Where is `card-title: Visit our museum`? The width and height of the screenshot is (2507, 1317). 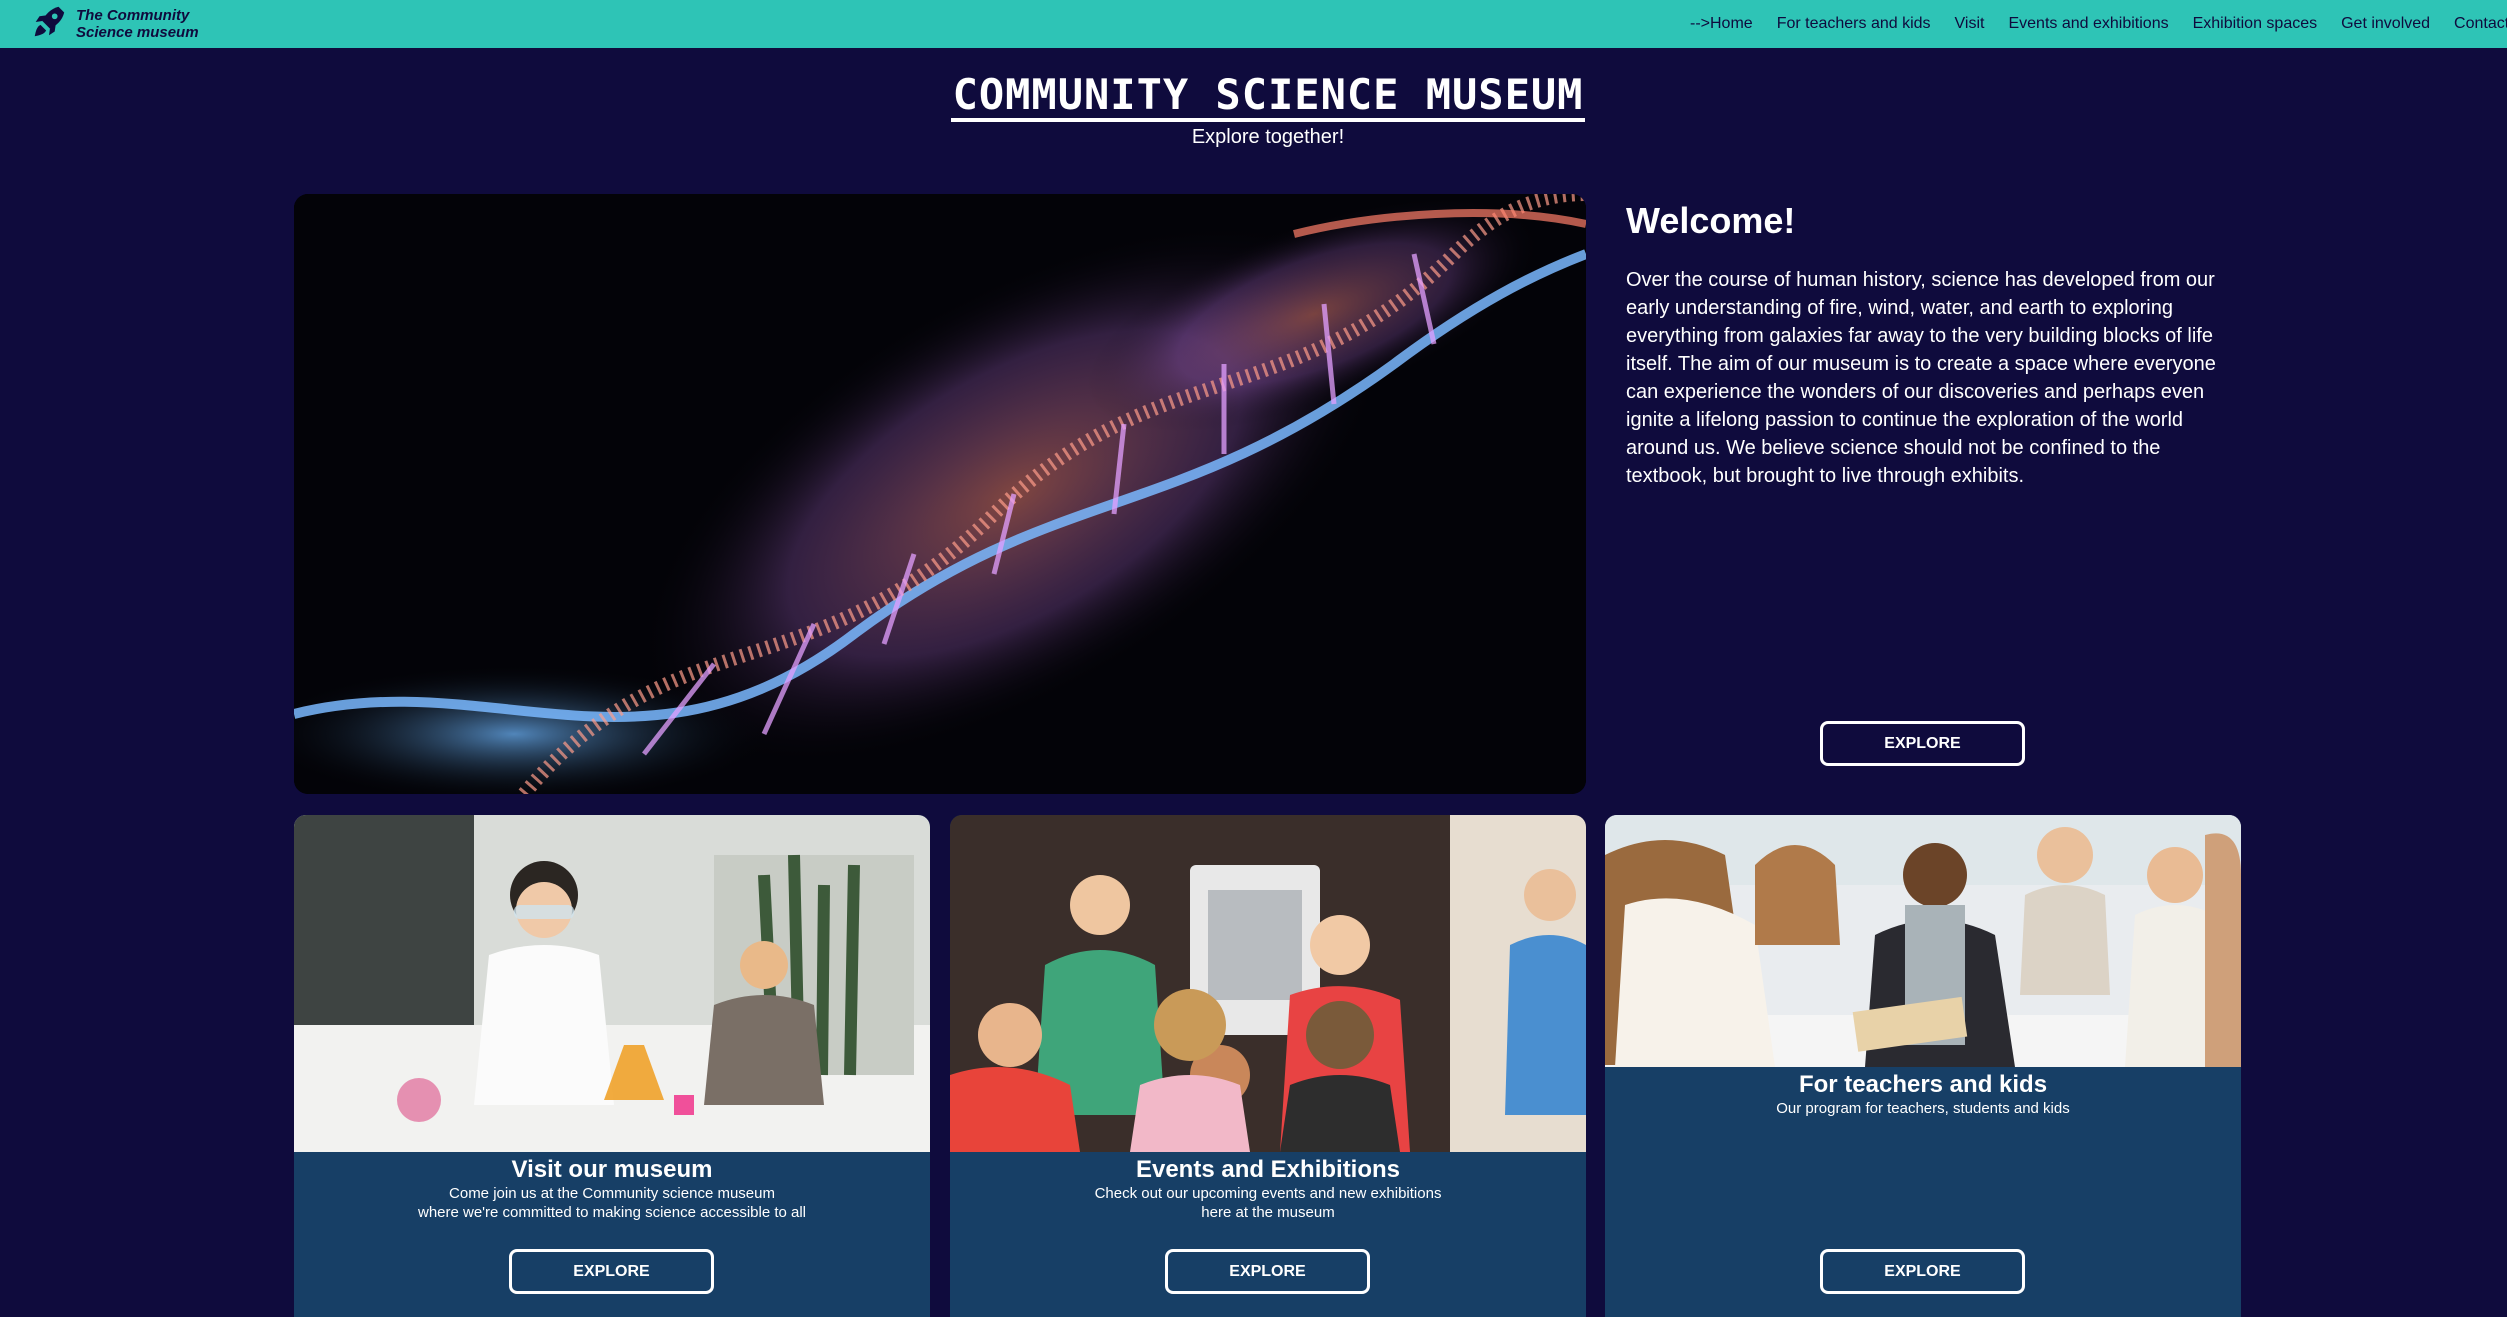
card-title: Visit our museum is located at coordinates (612, 1169).